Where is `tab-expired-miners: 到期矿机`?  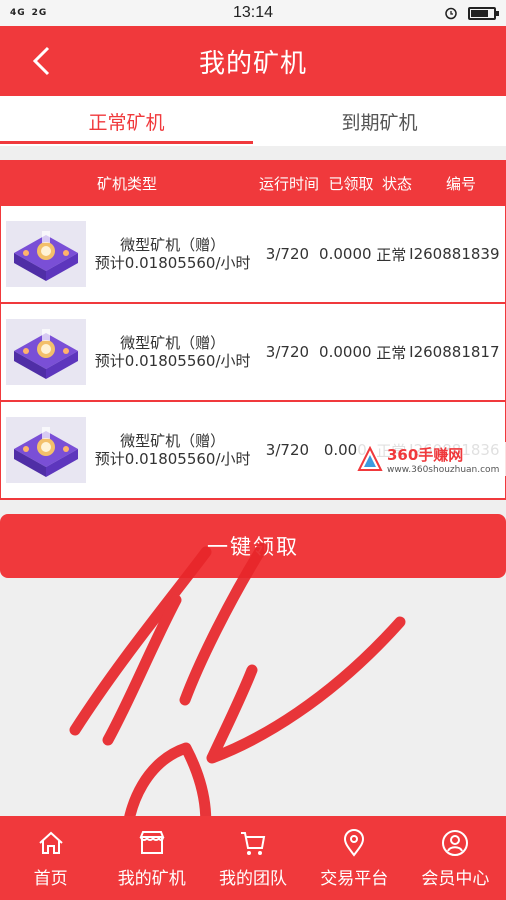 tab-expired-miners: 到期矿机 is located at coordinates (379, 121).